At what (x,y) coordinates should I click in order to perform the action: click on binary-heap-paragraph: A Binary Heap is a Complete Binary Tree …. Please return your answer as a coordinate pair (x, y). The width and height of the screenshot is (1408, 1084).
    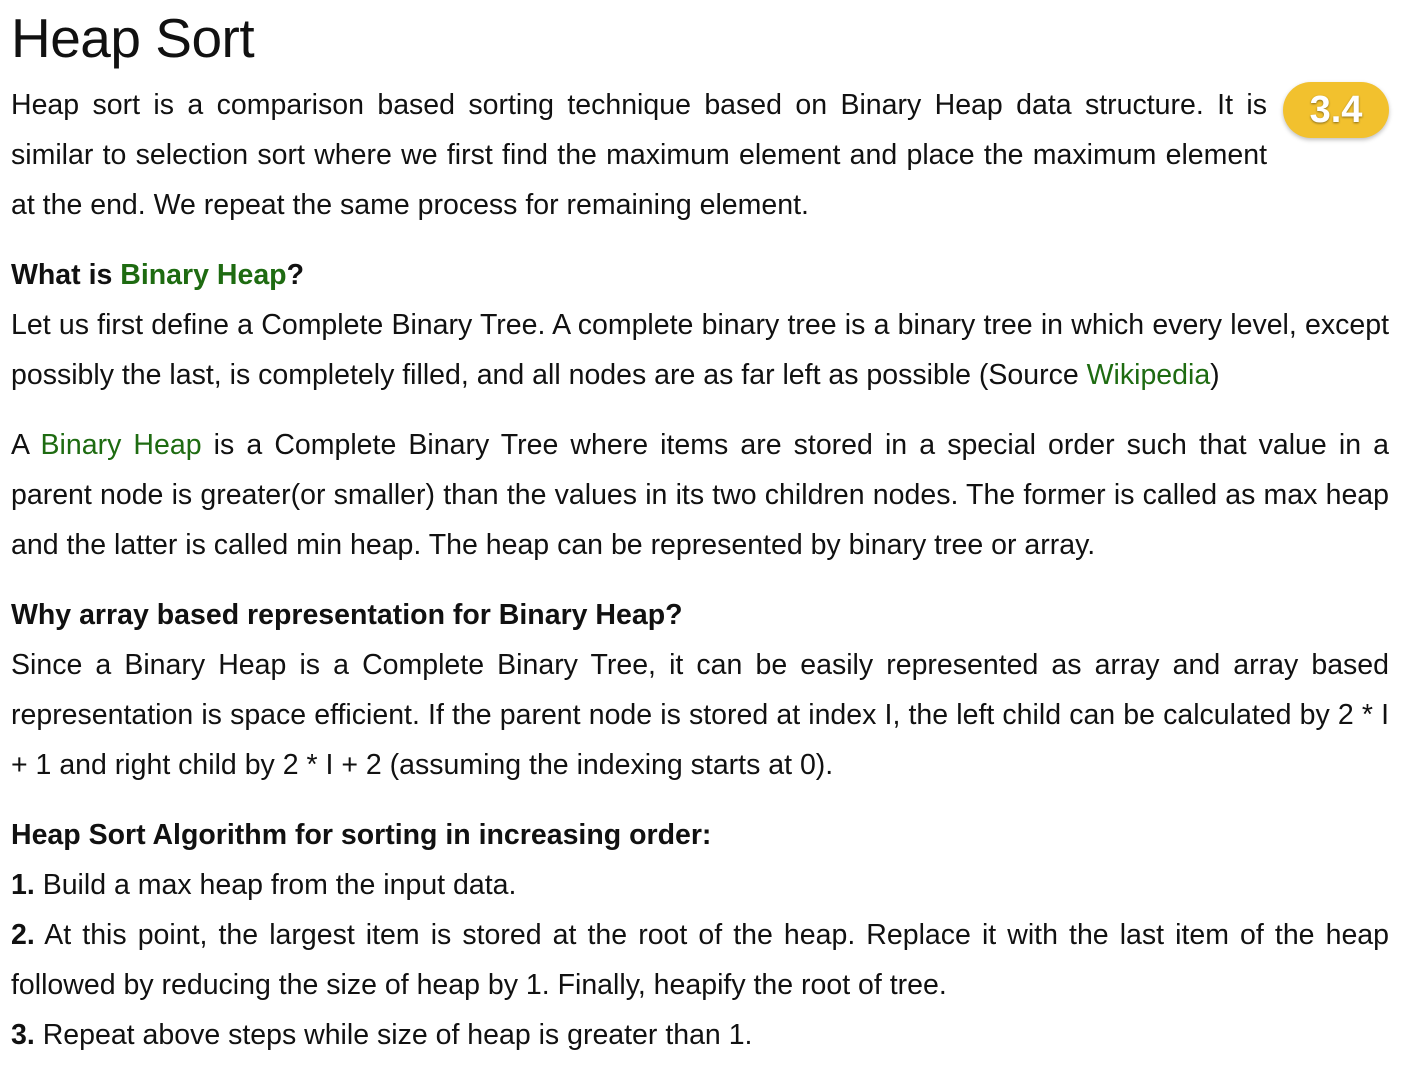
    Looking at the image, I should click on (700, 495).